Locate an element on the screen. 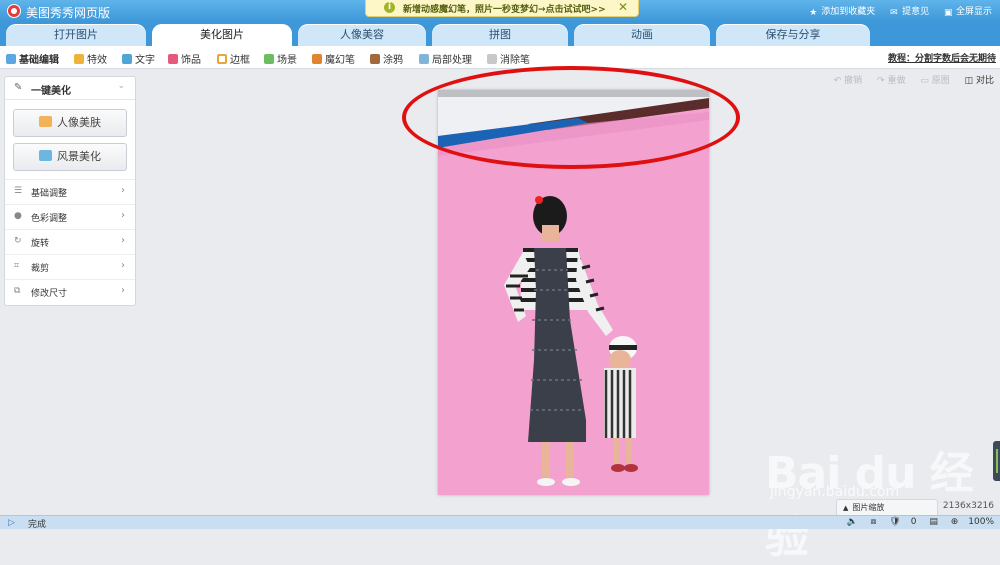  text-icon is located at coordinates (127, 59).